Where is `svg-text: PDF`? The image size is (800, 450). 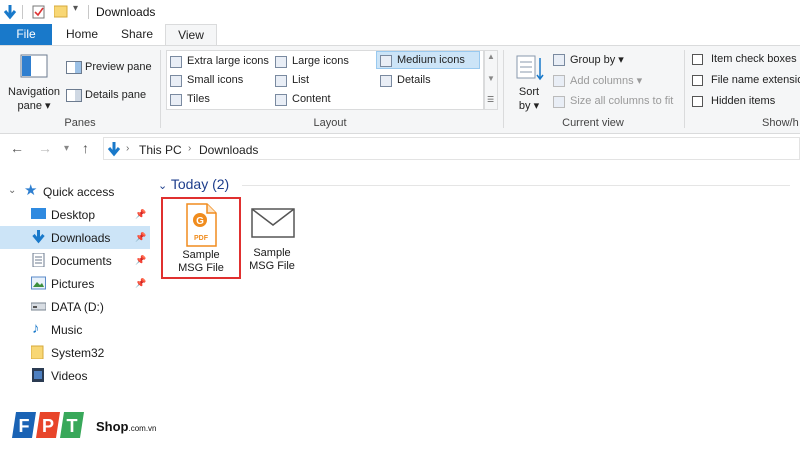
svg-text: PDF is located at coordinates (201, 238).